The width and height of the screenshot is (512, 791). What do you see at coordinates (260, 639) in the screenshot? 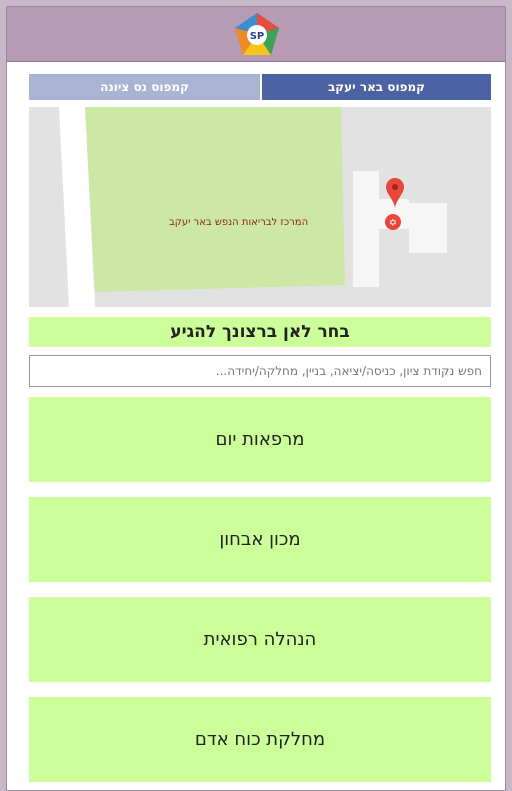
I see `destination-button-medical-management: הנהלה רפואית` at bounding box center [260, 639].